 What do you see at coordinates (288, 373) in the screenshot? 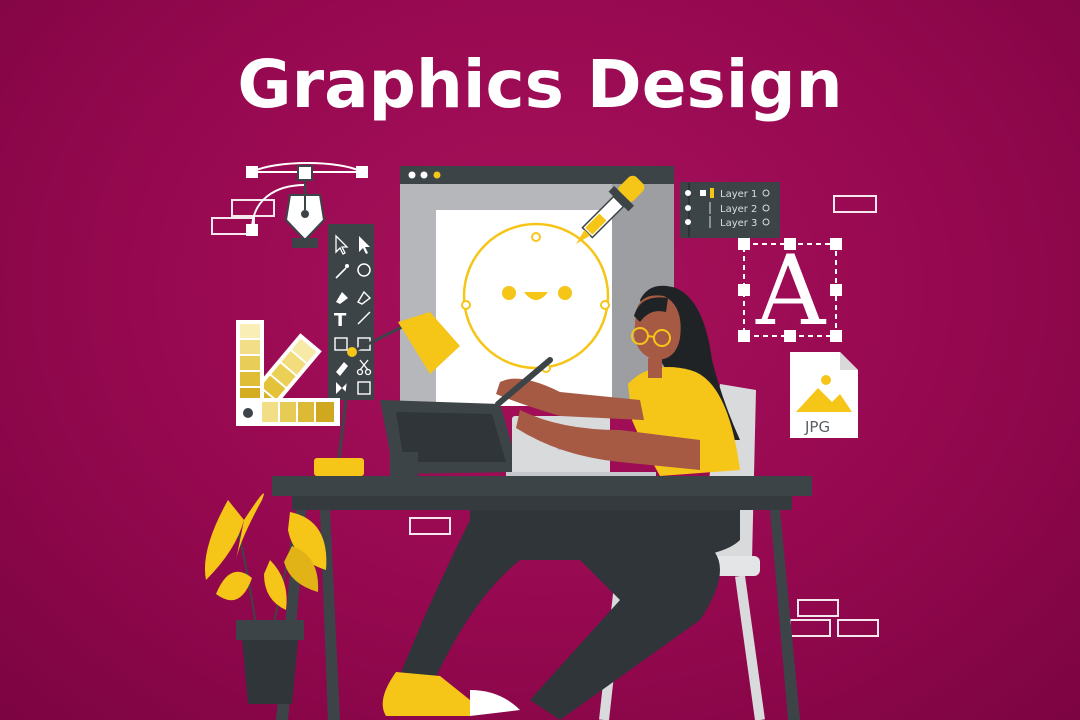
I see `color-swatch-fan` at bounding box center [288, 373].